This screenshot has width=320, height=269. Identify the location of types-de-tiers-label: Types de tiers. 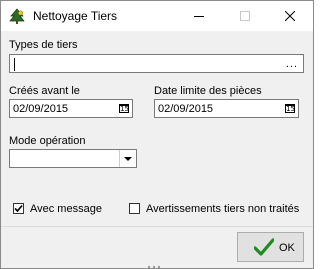
(43, 45).